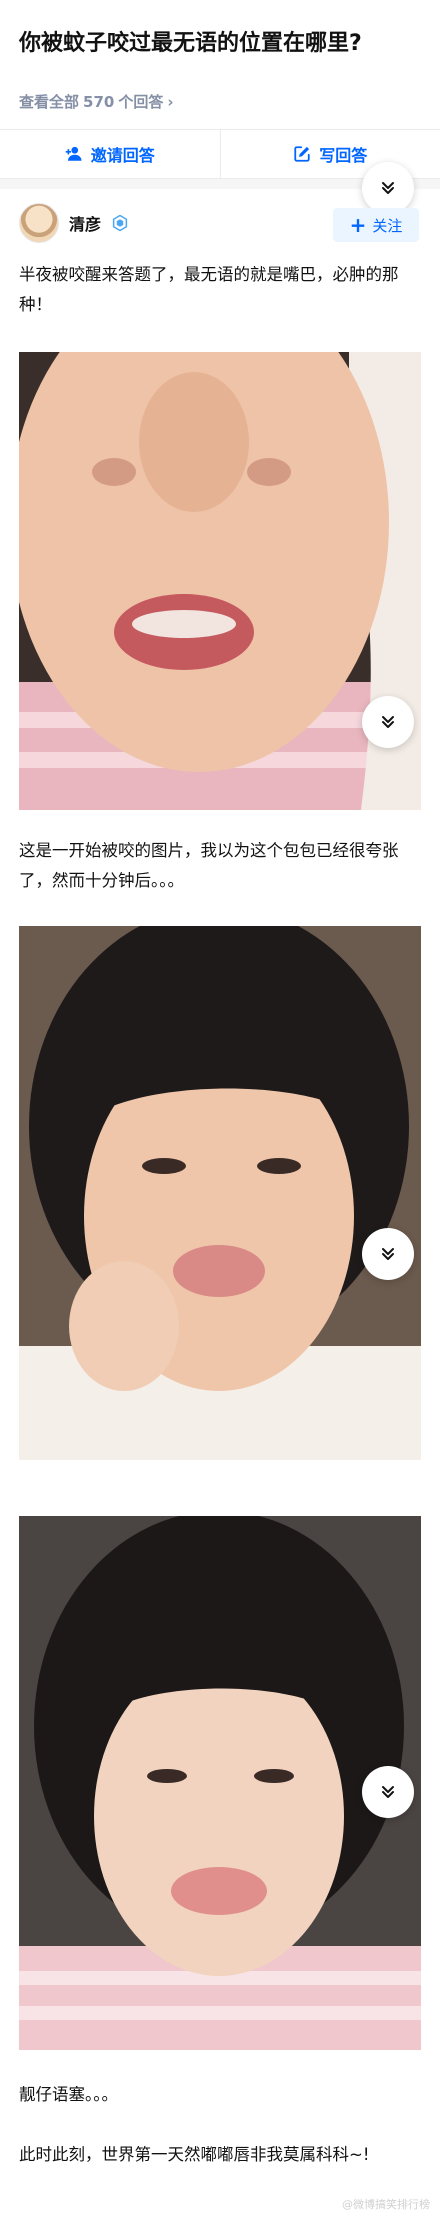 The width and height of the screenshot is (440, 2218). What do you see at coordinates (209, 865) in the screenshot?
I see `answer-paragraph-2: 这是一开始被咬的图片，我以为这个包包已经很夸张了，然而十分钟后。。。` at bounding box center [209, 865].